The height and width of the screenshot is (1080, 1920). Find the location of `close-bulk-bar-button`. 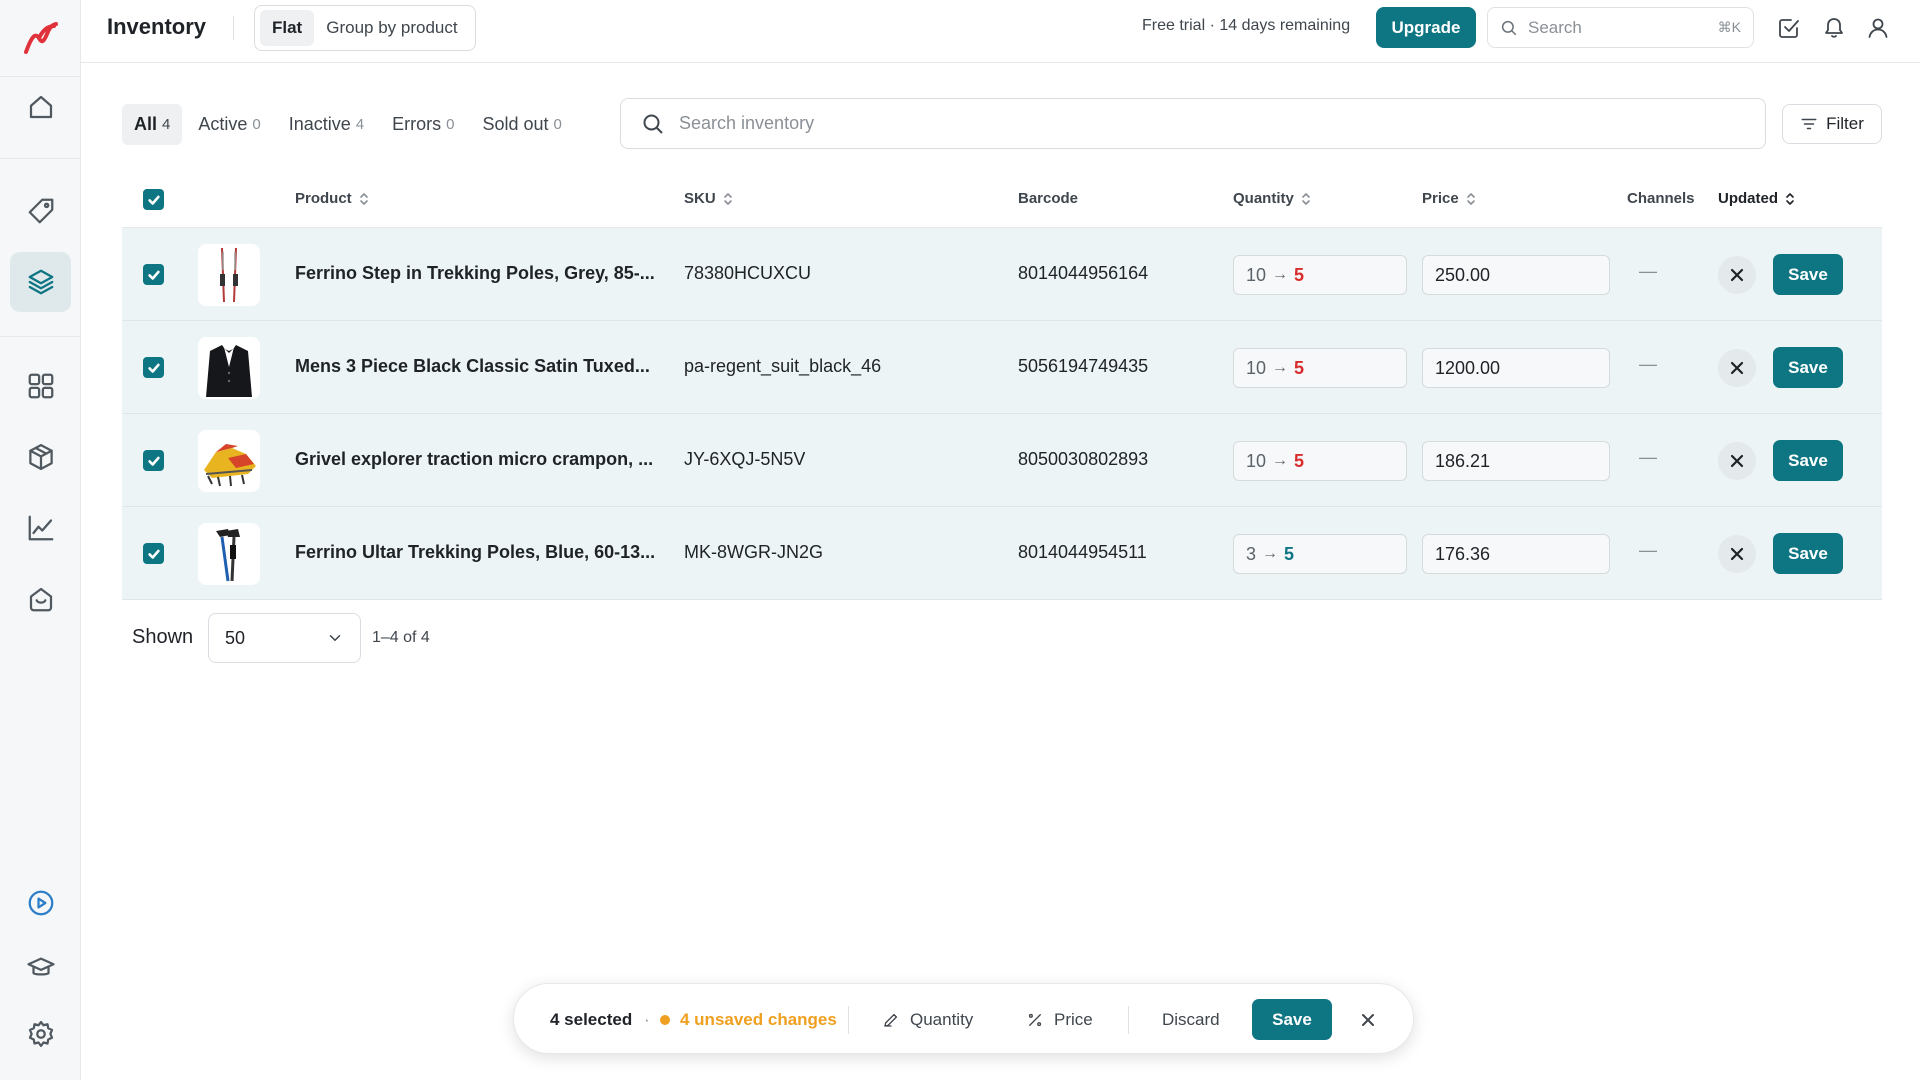

close-bulk-bar-button is located at coordinates (1368, 1020).